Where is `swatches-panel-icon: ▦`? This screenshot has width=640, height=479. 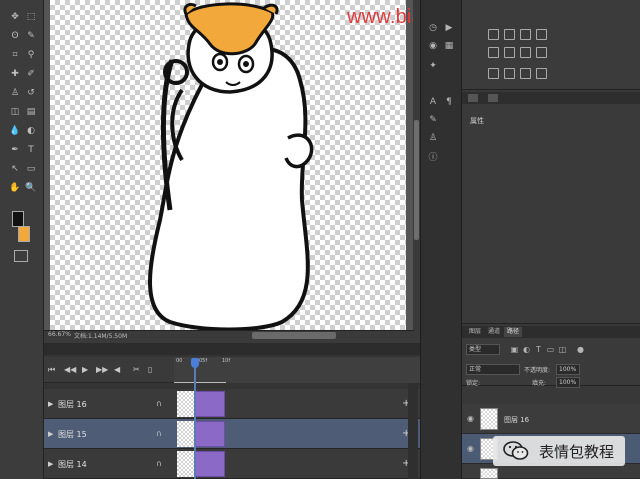 swatches-panel-icon: ▦ is located at coordinates (449, 46).